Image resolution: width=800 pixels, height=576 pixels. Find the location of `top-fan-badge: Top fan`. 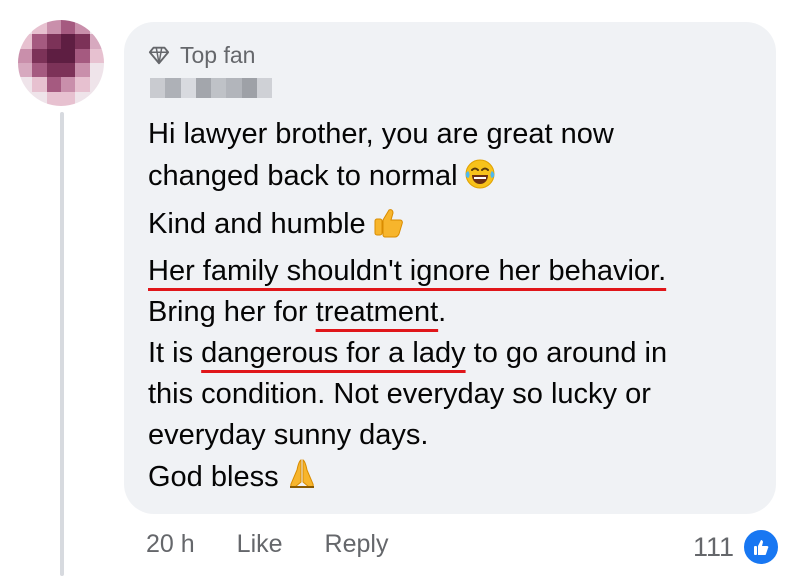

top-fan-badge: Top fan is located at coordinates (450, 55).